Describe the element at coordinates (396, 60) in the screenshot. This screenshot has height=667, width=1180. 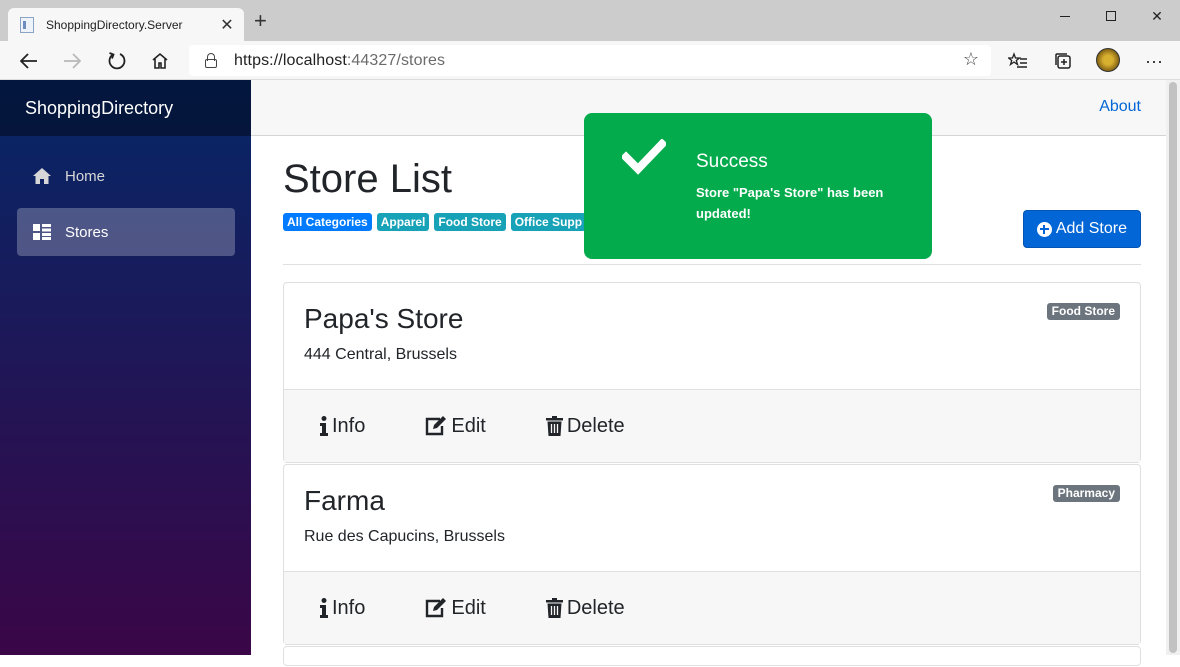
I see `url-path: :44327/stores` at that location.